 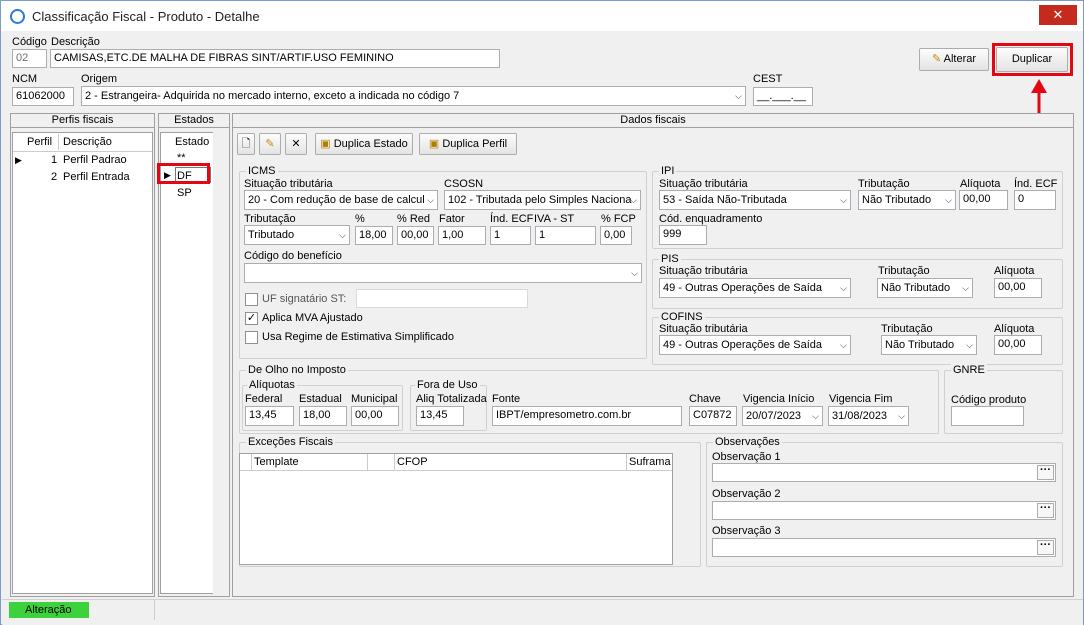 I want to click on highlight-duplicar, so click(x=1032, y=59).